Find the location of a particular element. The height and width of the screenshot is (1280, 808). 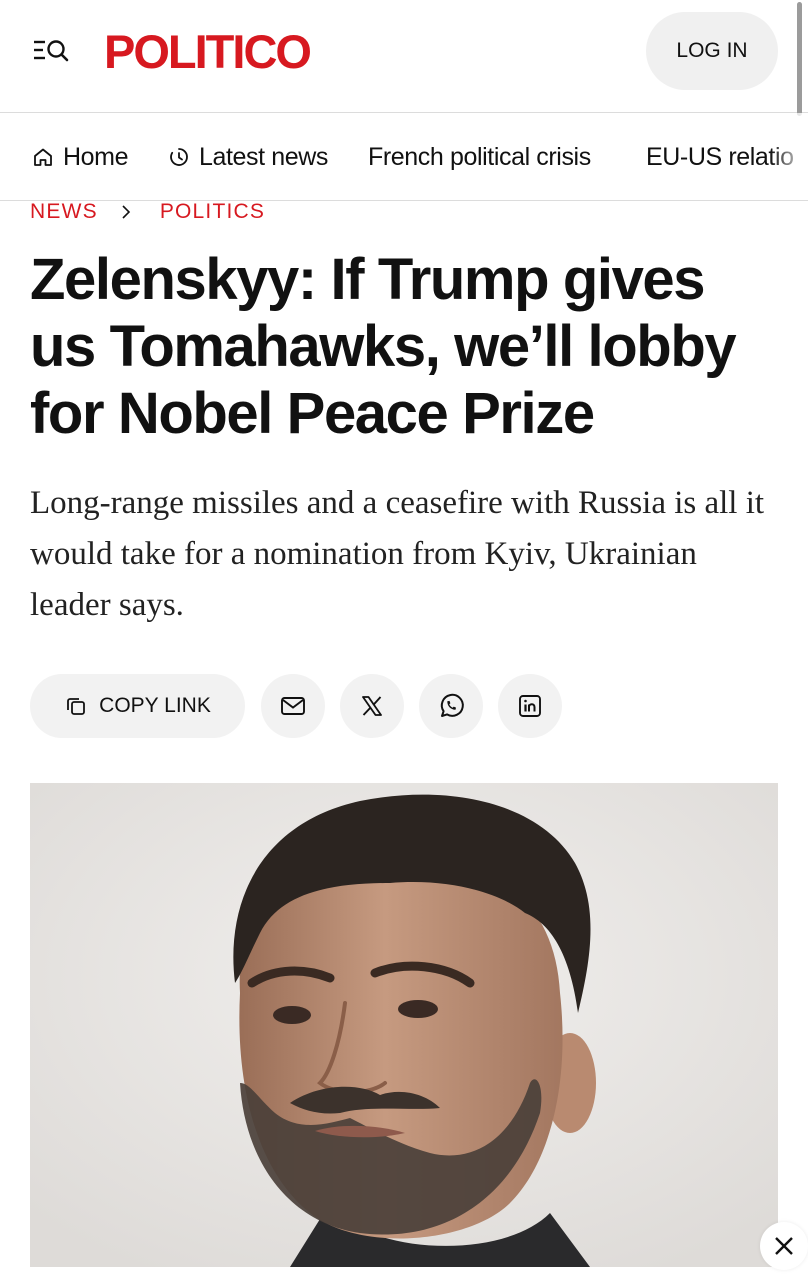

nav-item-french-political-crisis: French political crisis is located at coordinates (479, 157).